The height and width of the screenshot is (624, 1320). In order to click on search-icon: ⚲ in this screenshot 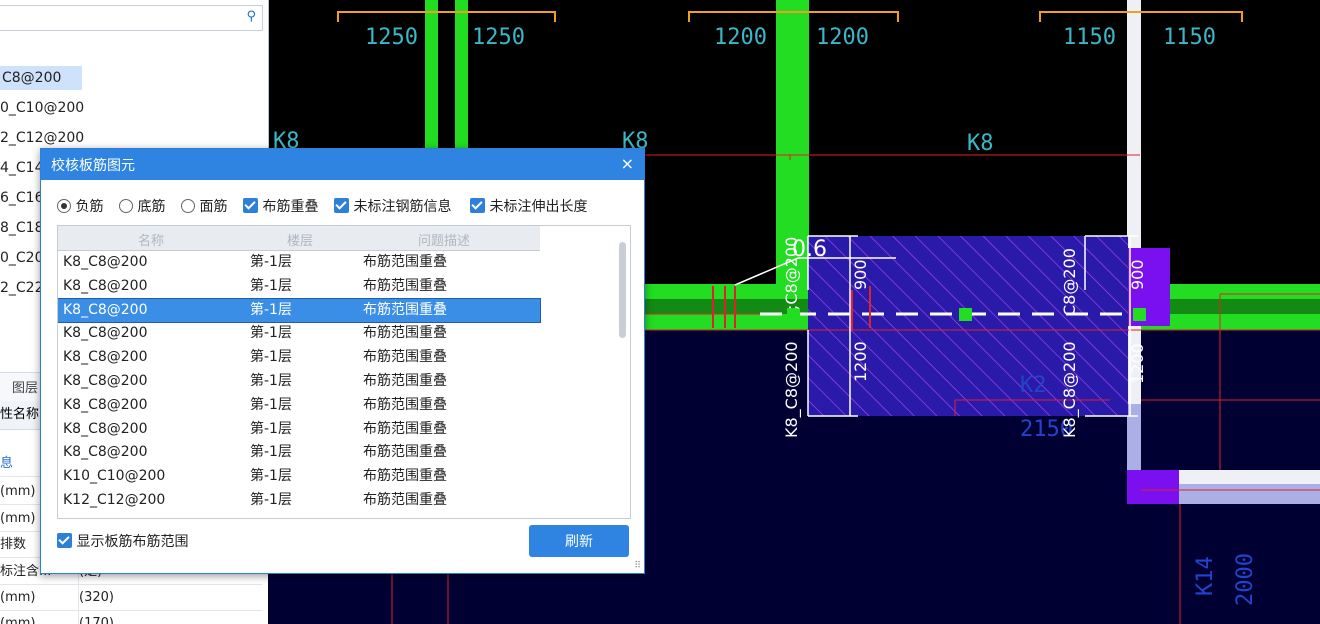, I will do `click(251, 16)`.